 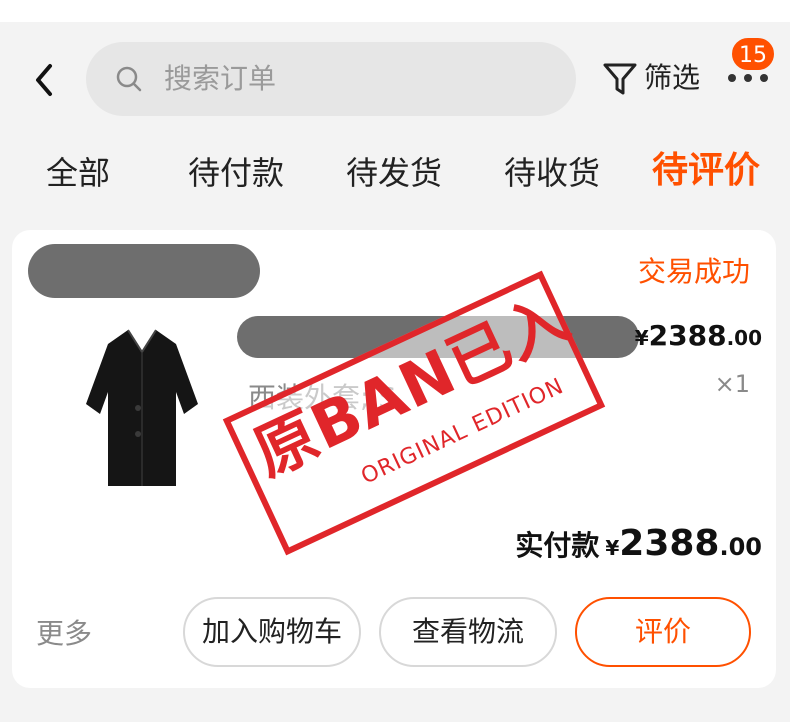 What do you see at coordinates (740, 547) in the screenshot?
I see `paid-decimal: .00` at bounding box center [740, 547].